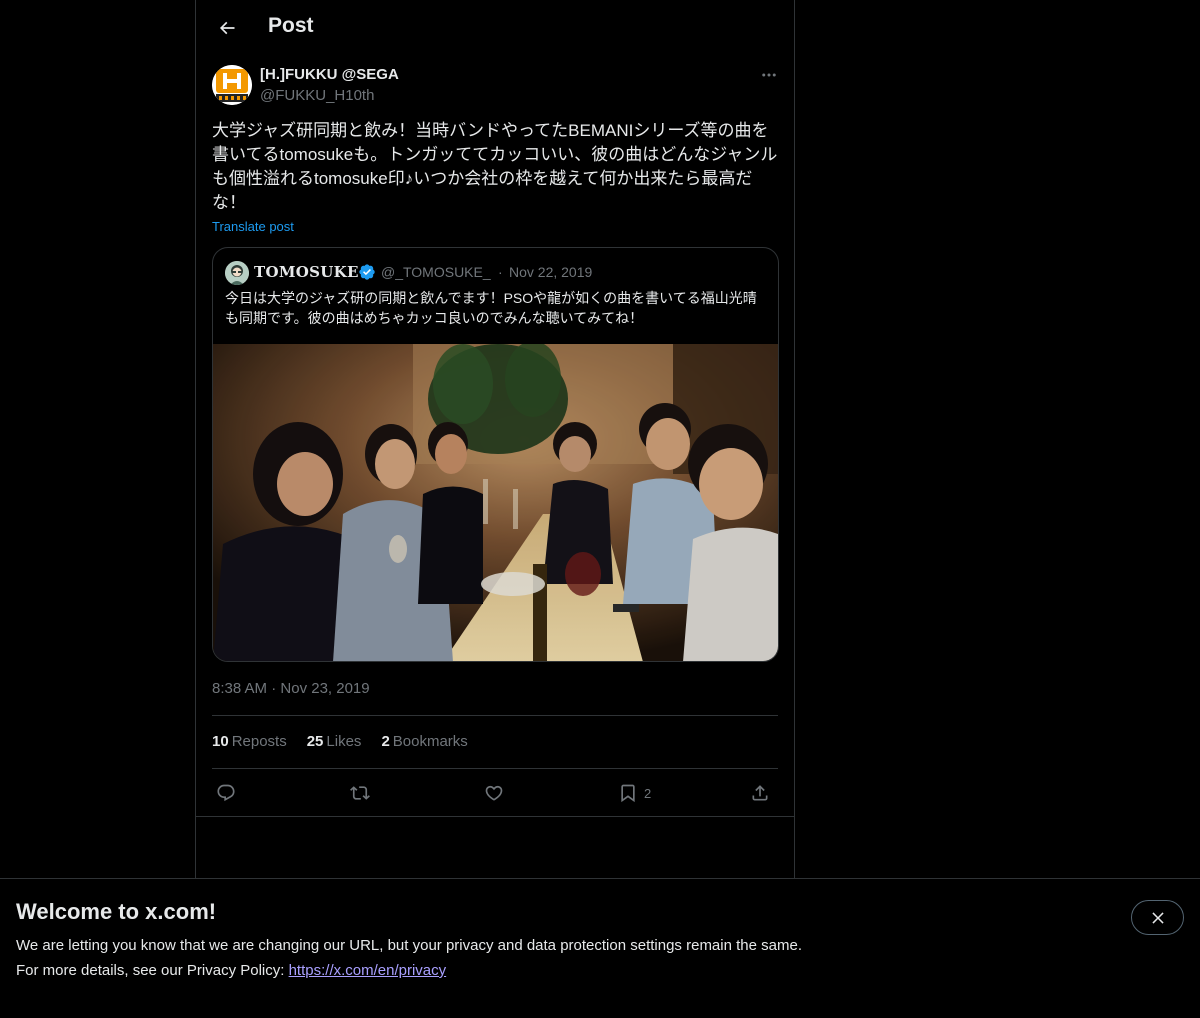 Image resolution: width=1200 pixels, height=1018 pixels. Describe the element at coordinates (315, 741) in the screenshot. I see `likes-count: 25` at that location.